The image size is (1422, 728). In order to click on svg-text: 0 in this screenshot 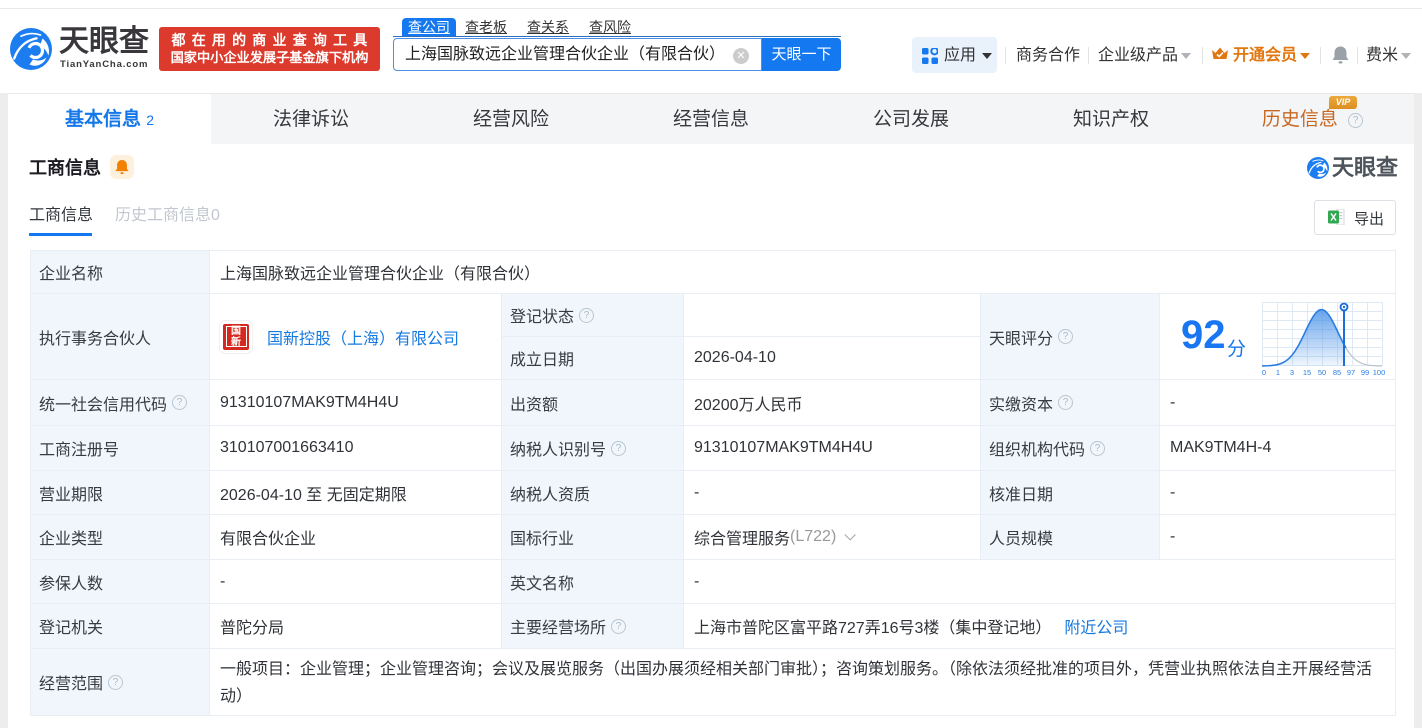, I will do `click(1264, 372)`.